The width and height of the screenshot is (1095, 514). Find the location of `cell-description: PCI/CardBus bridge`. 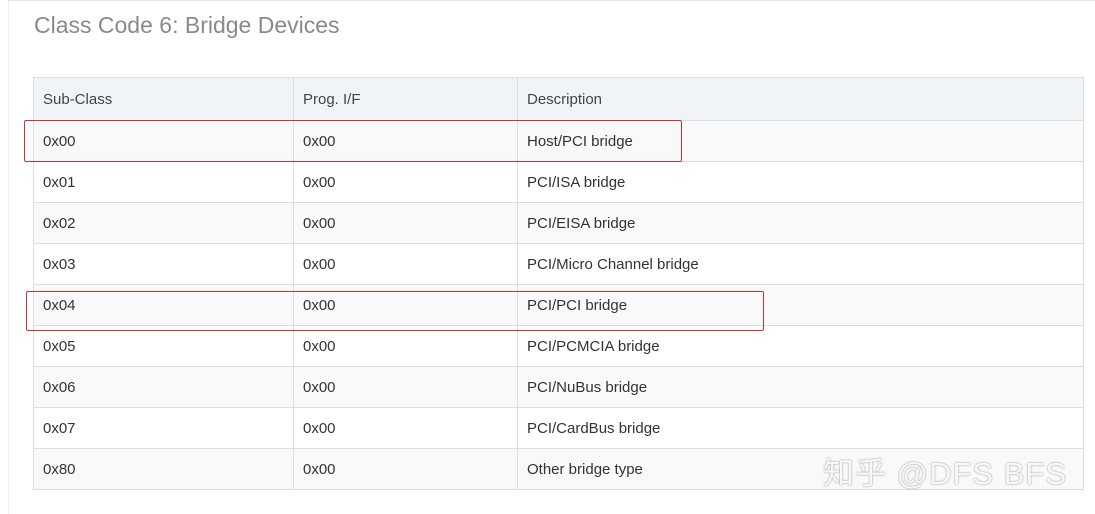

cell-description: PCI/CardBus bridge is located at coordinates (800, 428).